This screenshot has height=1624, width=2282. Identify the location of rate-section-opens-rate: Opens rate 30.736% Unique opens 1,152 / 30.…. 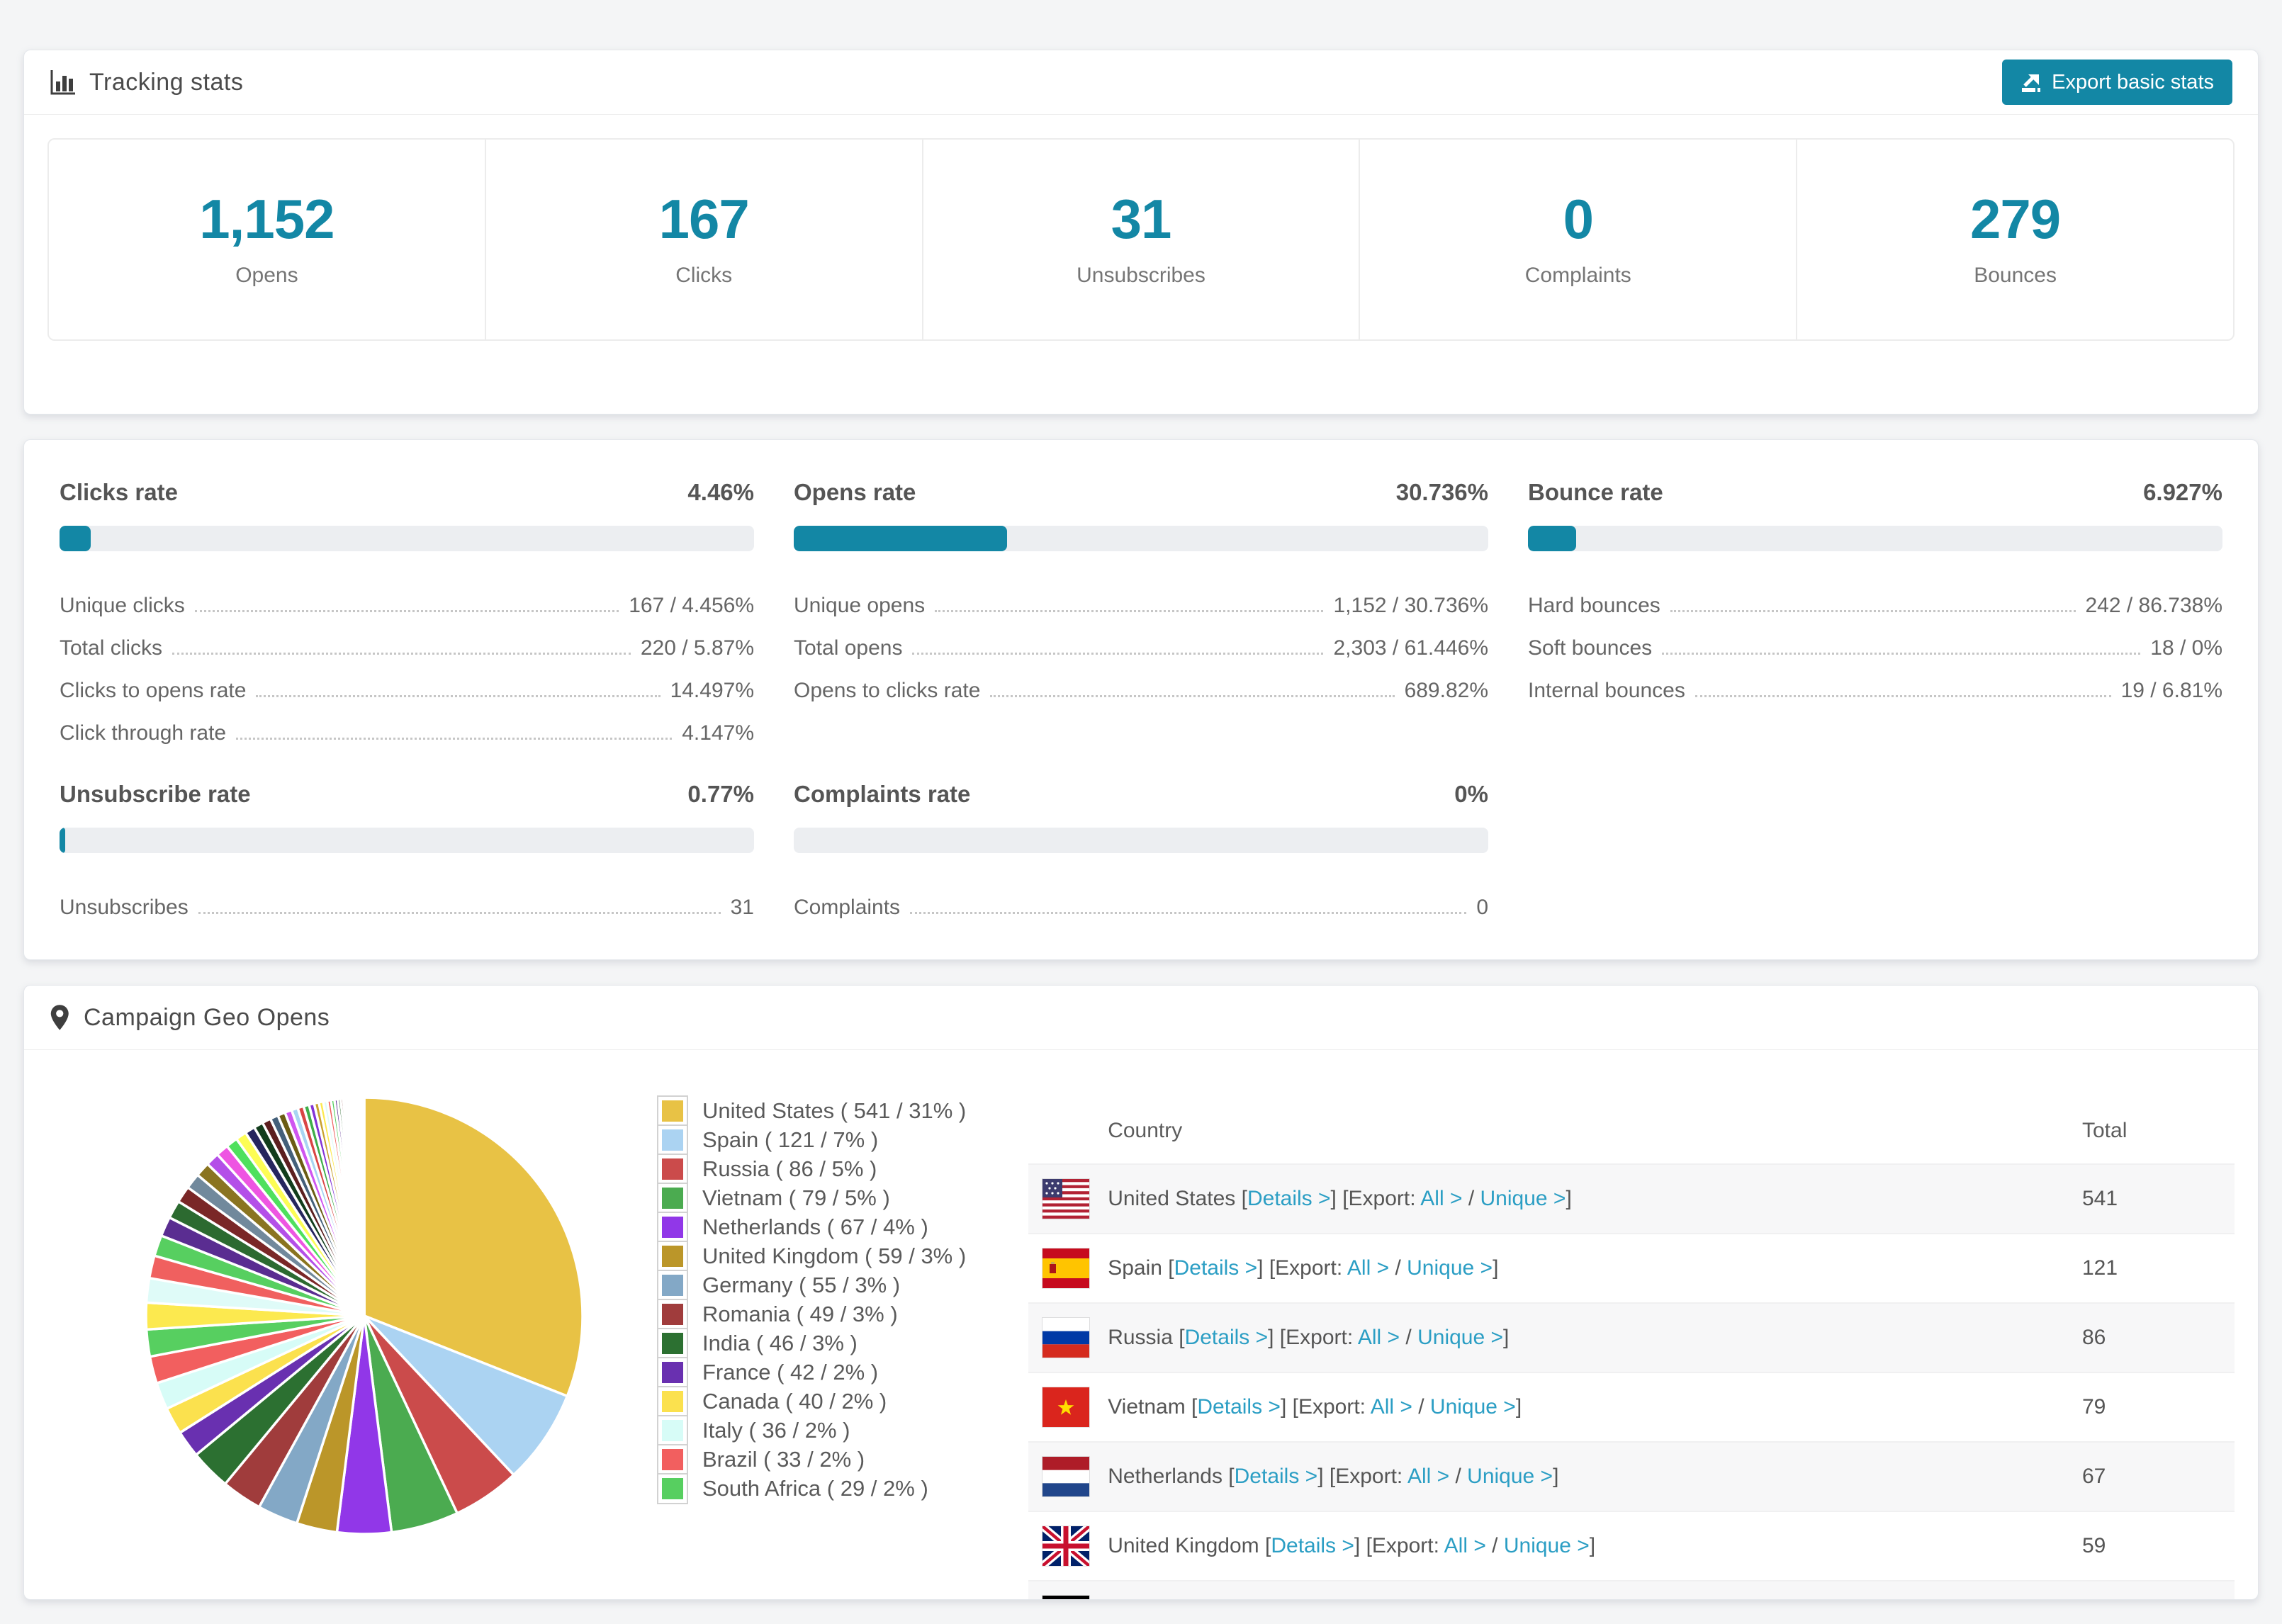
(1141, 613).